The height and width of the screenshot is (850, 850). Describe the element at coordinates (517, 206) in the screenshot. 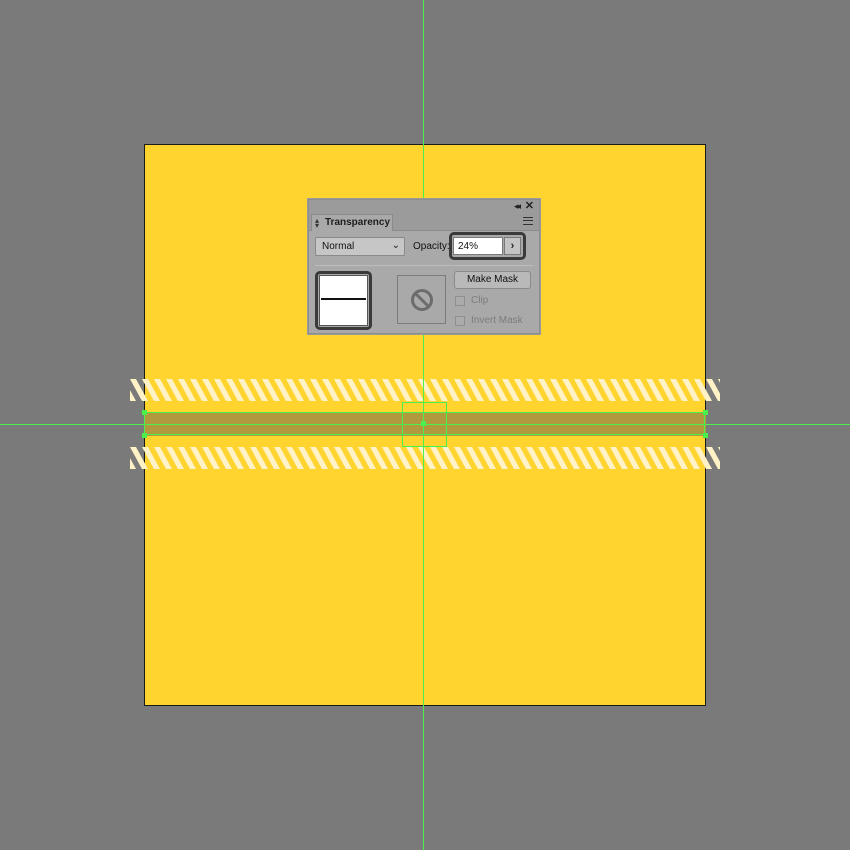

I see `collapse-panel-icon: ◂◂` at that location.